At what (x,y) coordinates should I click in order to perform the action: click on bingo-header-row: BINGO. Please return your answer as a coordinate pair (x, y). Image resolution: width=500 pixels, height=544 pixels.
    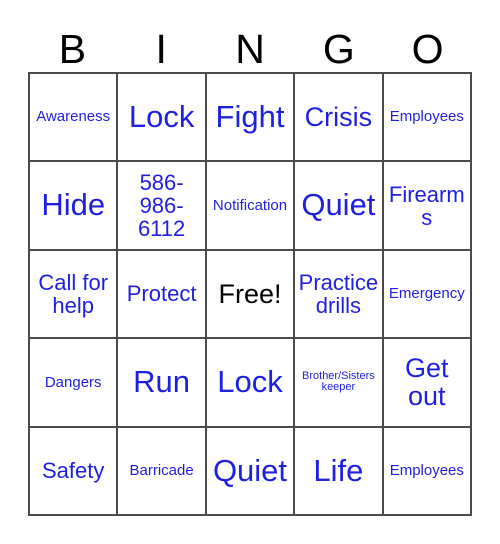
    Looking at the image, I should click on (250, 45).